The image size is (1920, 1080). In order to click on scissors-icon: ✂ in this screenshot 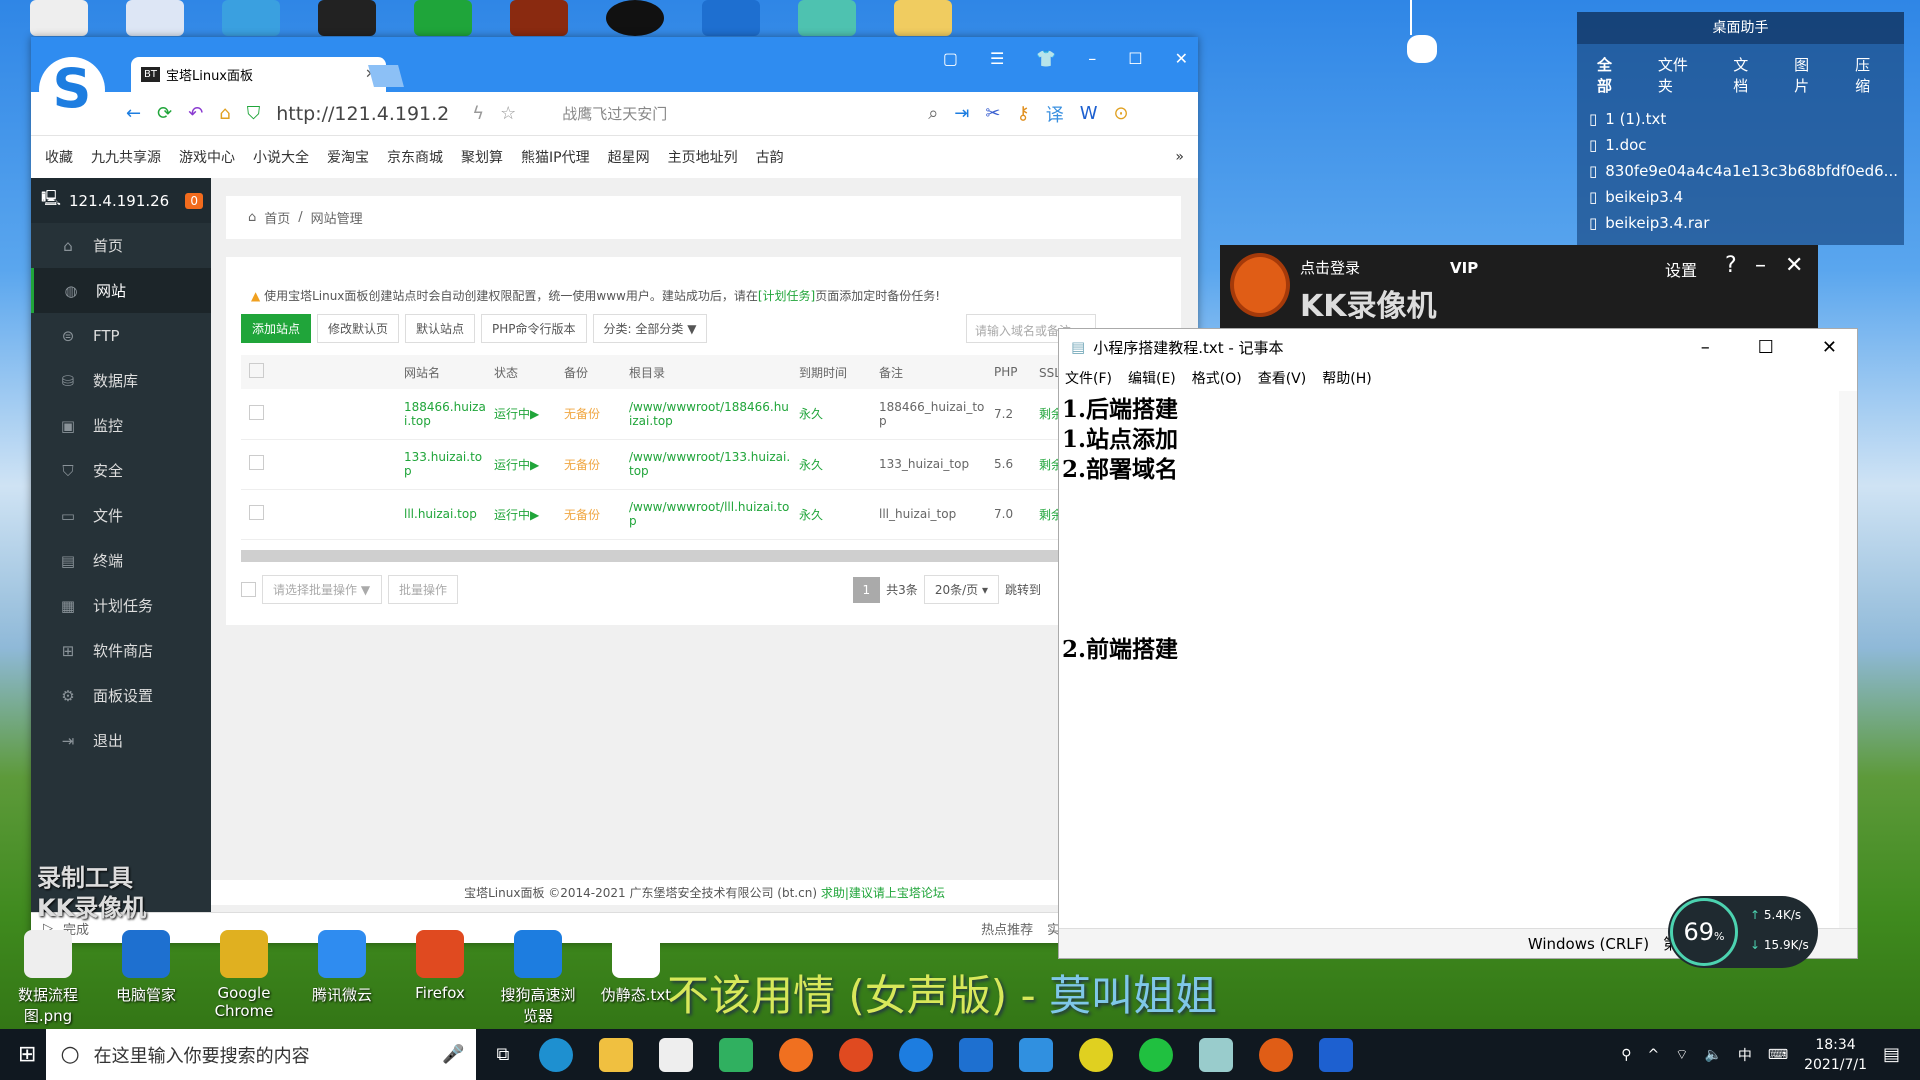, I will do `click(992, 113)`.